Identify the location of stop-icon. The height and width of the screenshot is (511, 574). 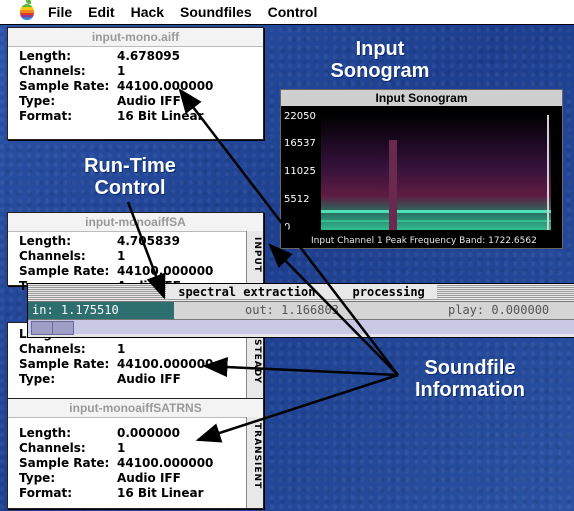
(334, 291).